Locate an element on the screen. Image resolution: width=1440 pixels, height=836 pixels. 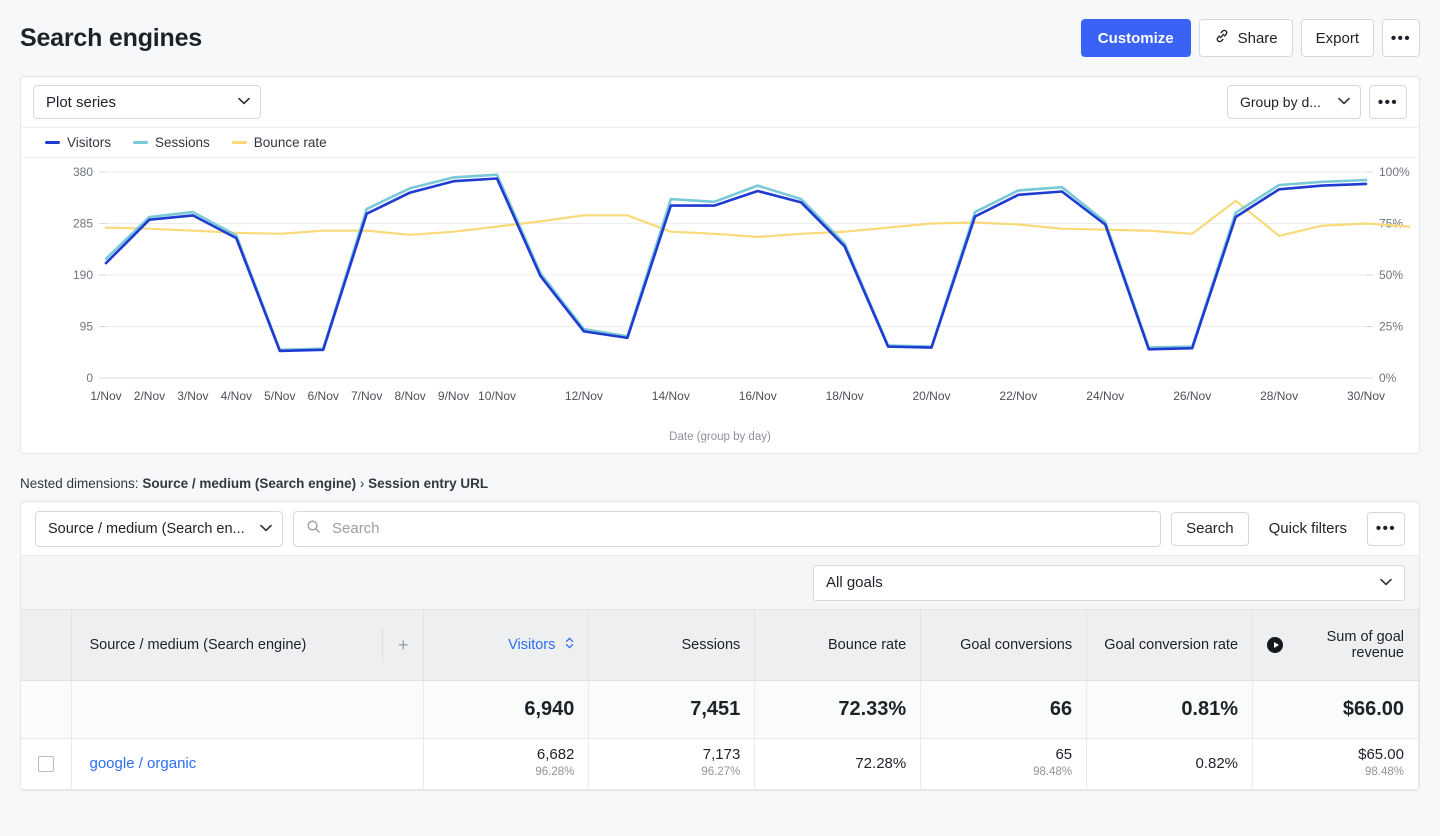
search-field is located at coordinates (727, 528).